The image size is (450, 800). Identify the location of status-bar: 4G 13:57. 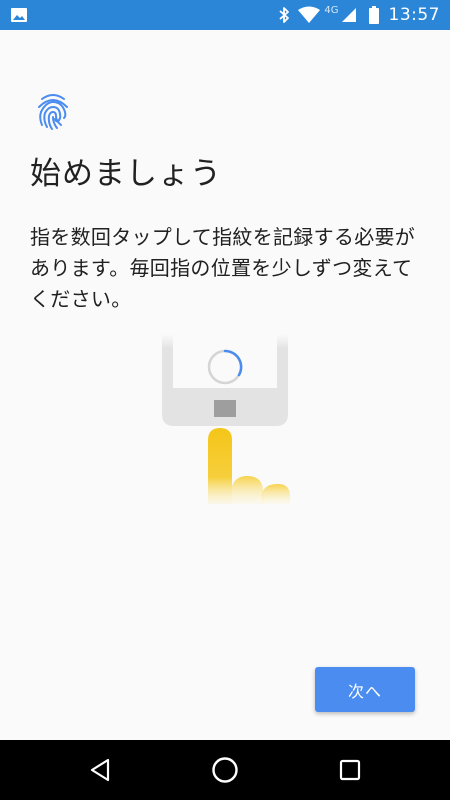
(225, 15).